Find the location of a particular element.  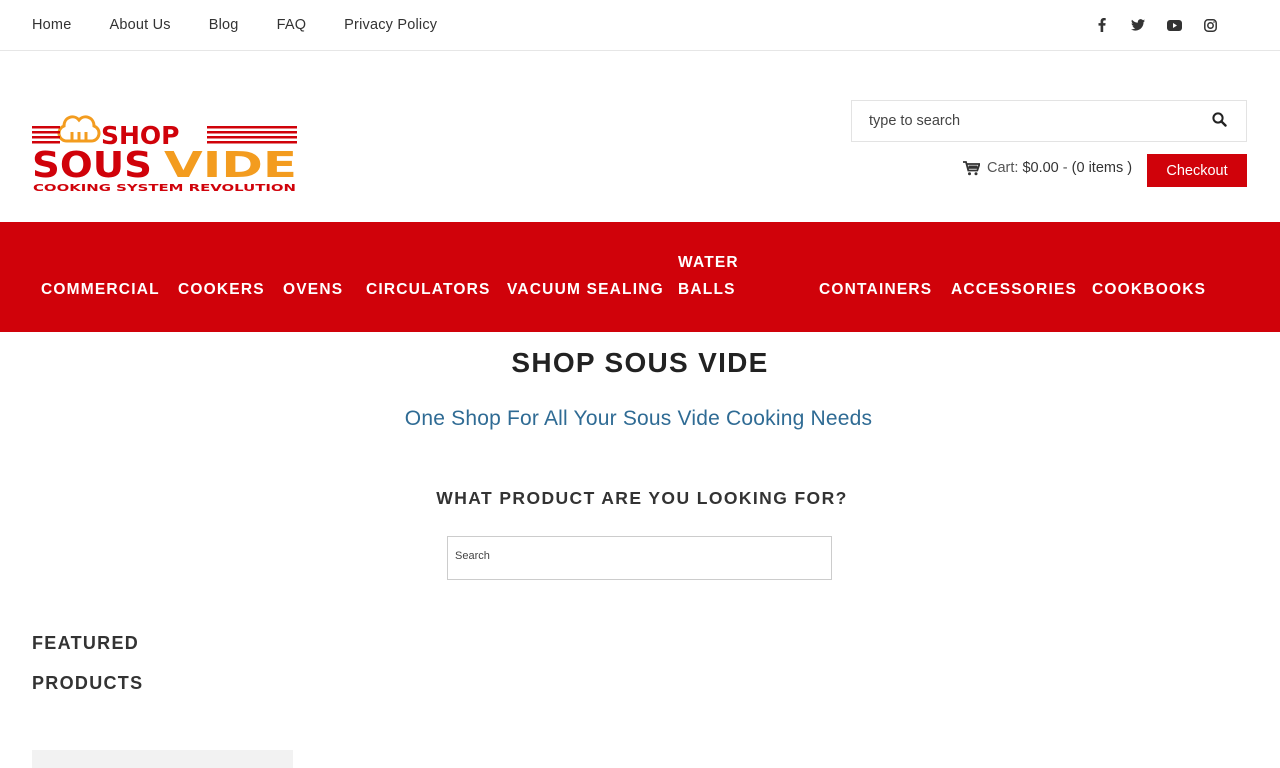

product-search is located at coordinates (639, 558).